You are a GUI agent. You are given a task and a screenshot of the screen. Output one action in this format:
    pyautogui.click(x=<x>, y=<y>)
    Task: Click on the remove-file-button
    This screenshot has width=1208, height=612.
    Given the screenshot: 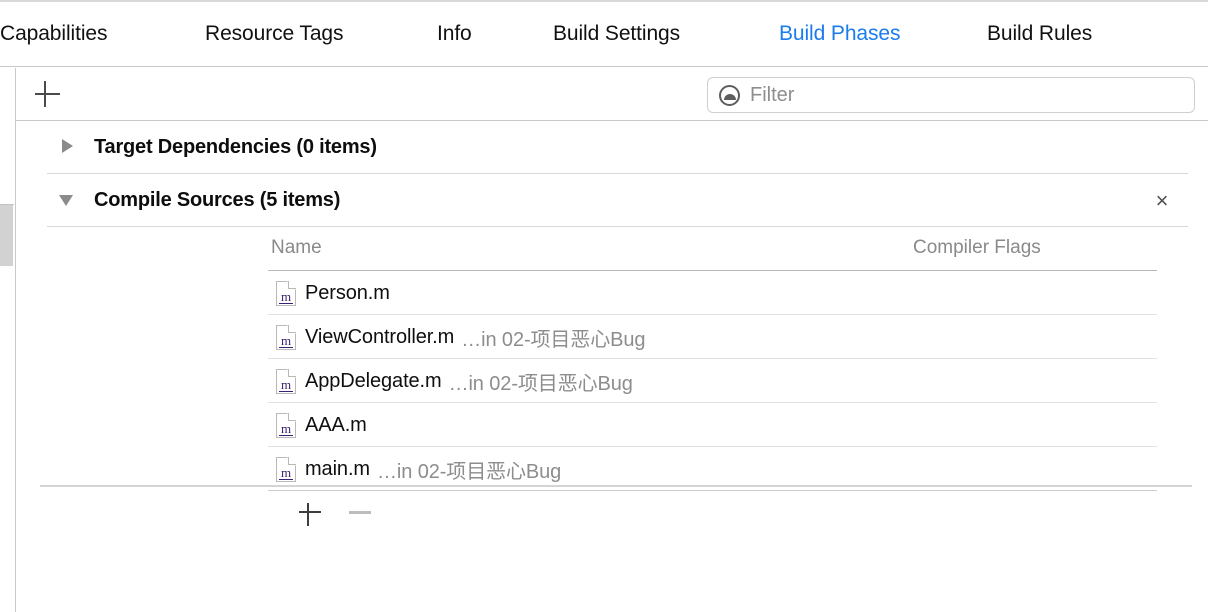 What is the action you would take?
    pyautogui.click(x=361, y=512)
    